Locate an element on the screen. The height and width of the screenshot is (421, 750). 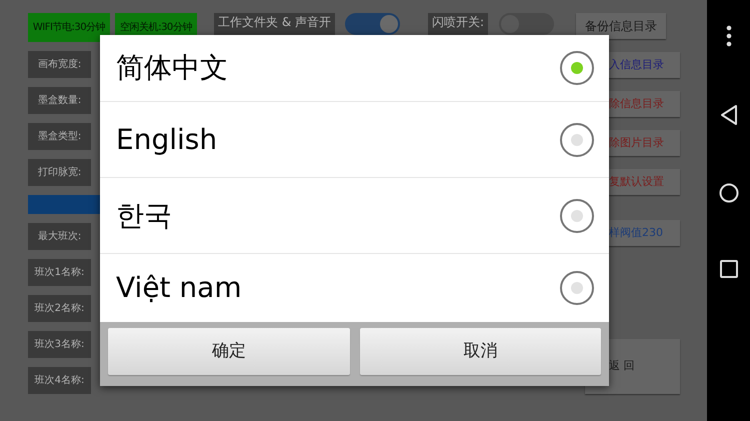
setting-label: 打印脉宽: is located at coordinates (59, 172).